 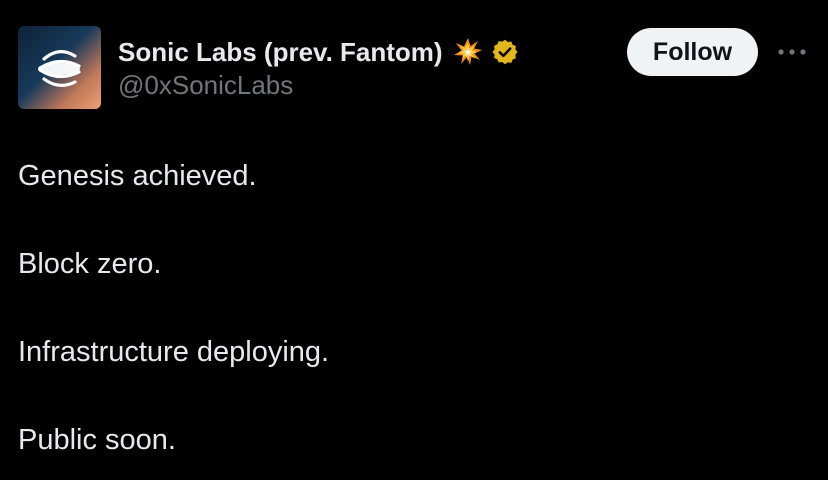 I want to click on more-options-button, so click(x=792, y=52).